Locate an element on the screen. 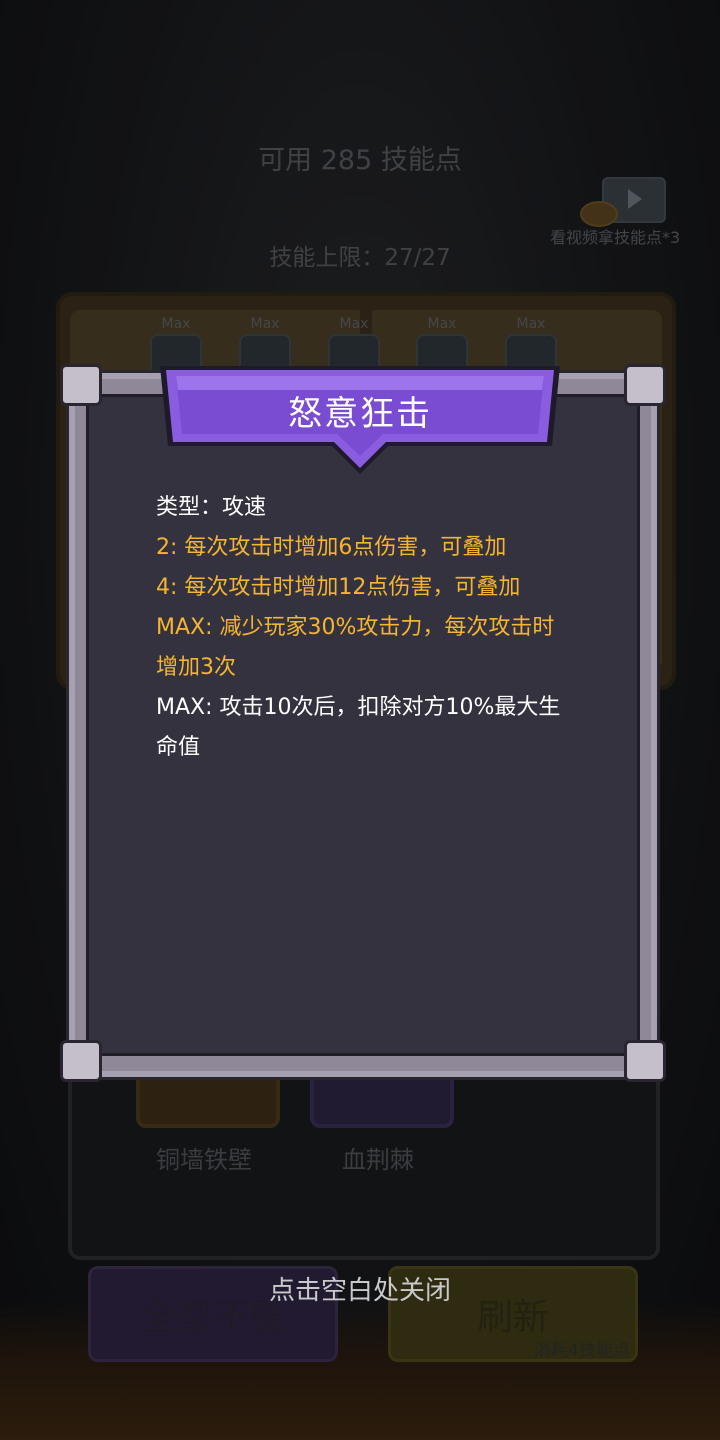  skill-max-2: MAX: 攻击10次后，扣除对方10%最大生命值 is located at coordinates (358, 727).